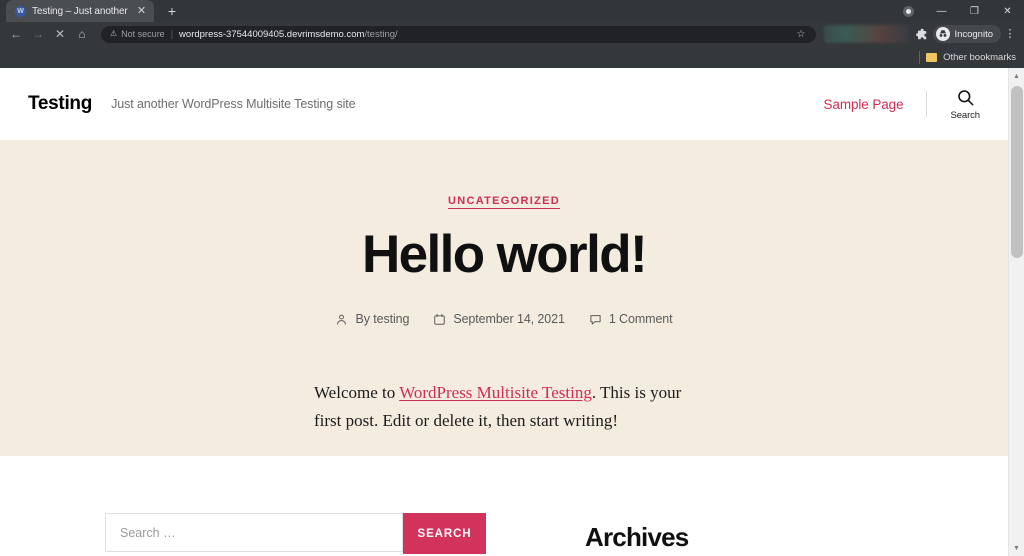  I want to click on post-category-link: UNCATEGORIZED, so click(504, 201).